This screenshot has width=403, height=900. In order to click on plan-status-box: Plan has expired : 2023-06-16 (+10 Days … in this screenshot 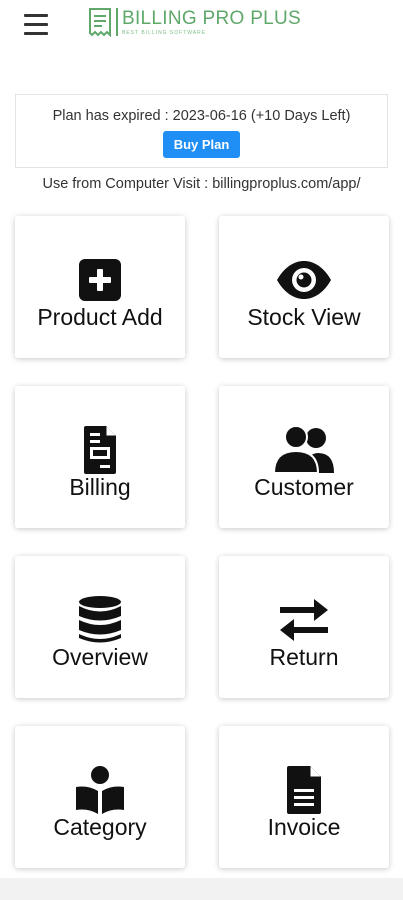, I will do `click(201, 131)`.